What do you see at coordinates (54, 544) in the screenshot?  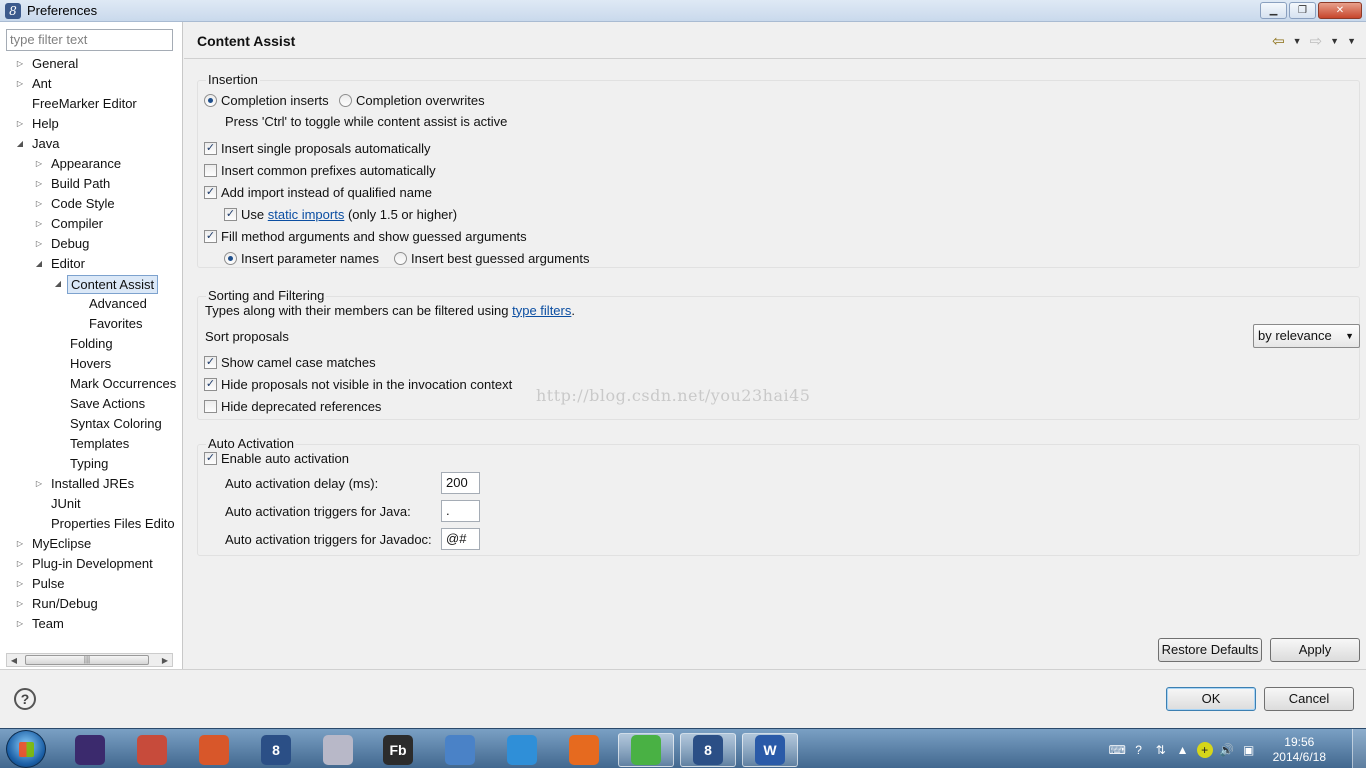 I see `tree-item: ▷ MyEclipse` at bounding box center [54, 544].